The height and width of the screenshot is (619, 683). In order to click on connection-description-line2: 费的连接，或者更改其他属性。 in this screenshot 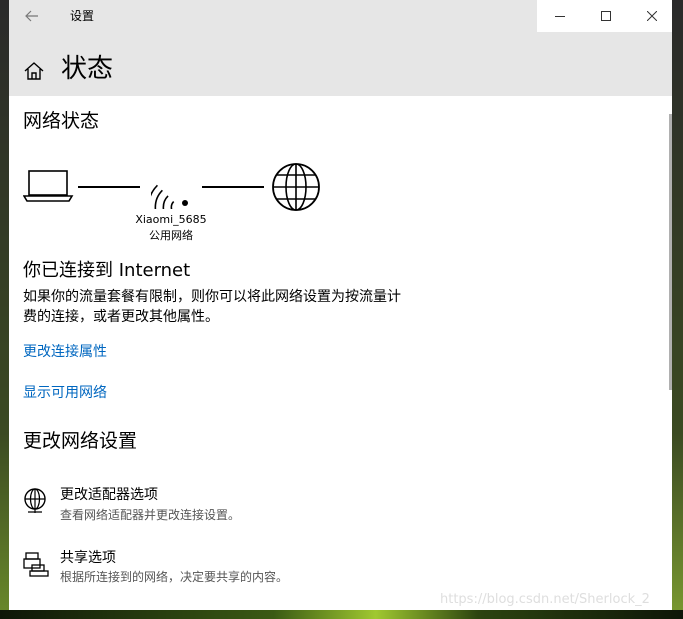, I will do `click(121, 317)`.